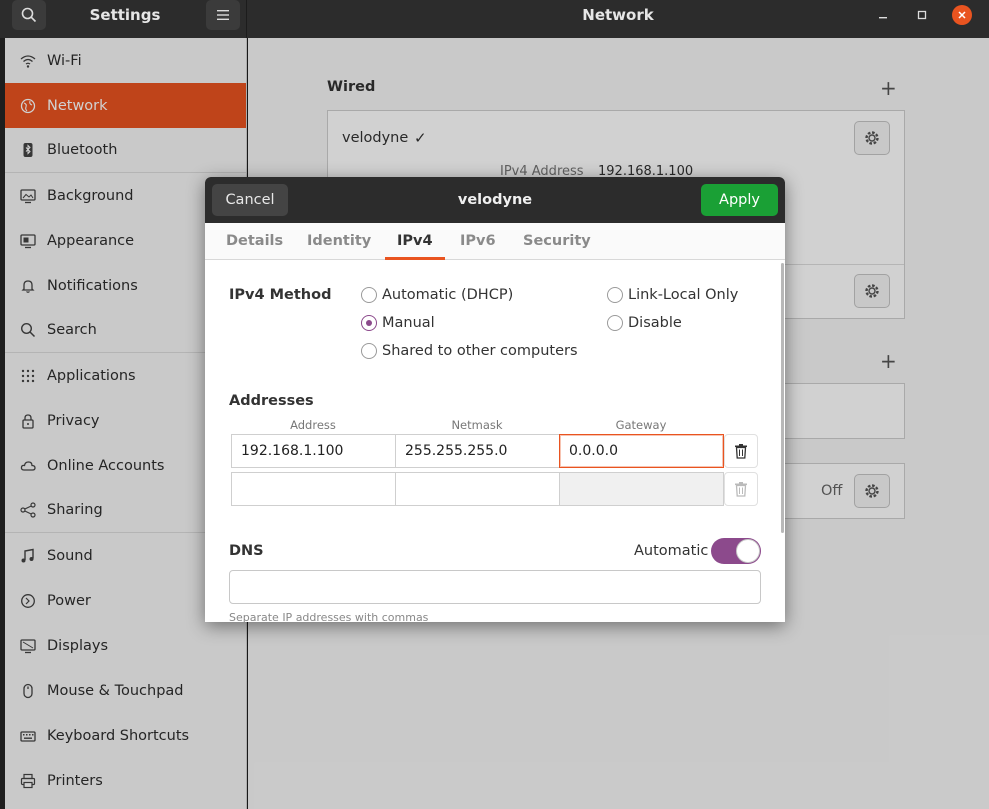  I want to click on delete-address-button, so click(741, 451).